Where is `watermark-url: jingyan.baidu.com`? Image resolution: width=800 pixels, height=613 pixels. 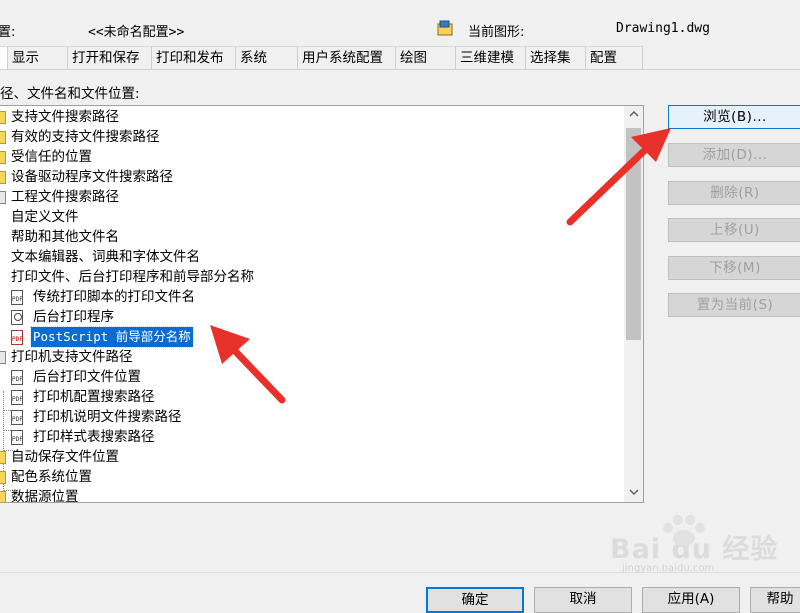
watermark-url: jingyan.baidu.com is located at coordinates (668, 568).